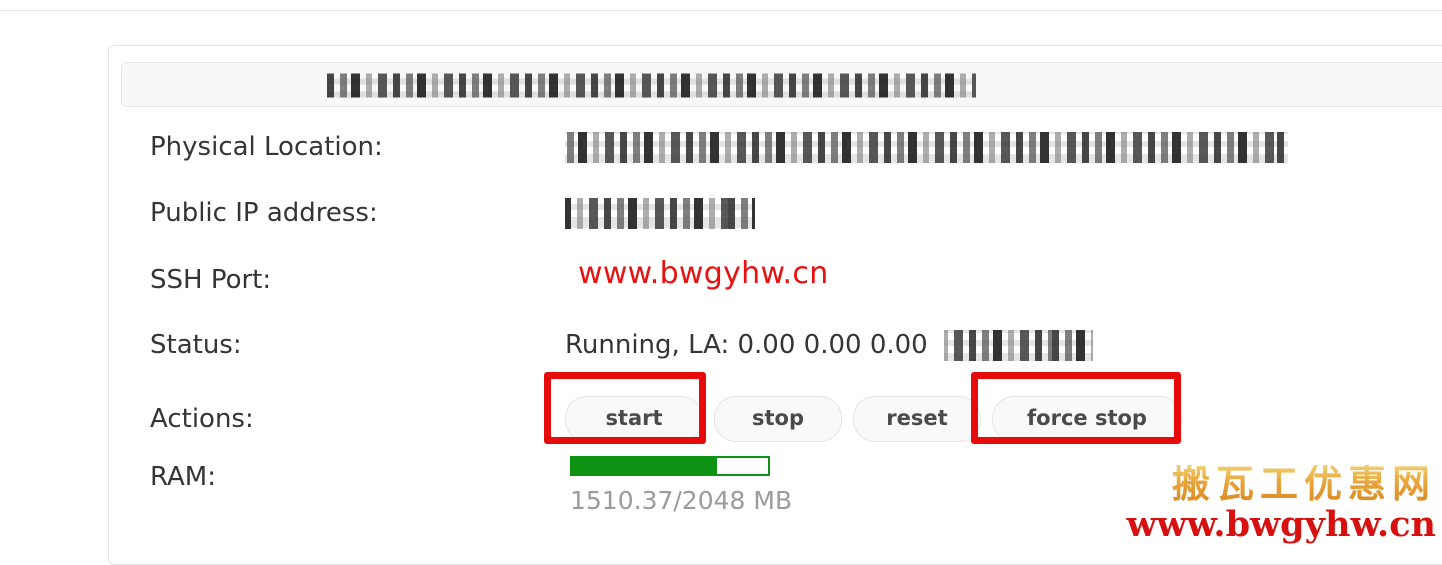  What do you see at coordinates (703, 273) in the screenshot?
I see `inline-url-watermark: www.bwgyhw.cn` at bounding box center [703, 273].